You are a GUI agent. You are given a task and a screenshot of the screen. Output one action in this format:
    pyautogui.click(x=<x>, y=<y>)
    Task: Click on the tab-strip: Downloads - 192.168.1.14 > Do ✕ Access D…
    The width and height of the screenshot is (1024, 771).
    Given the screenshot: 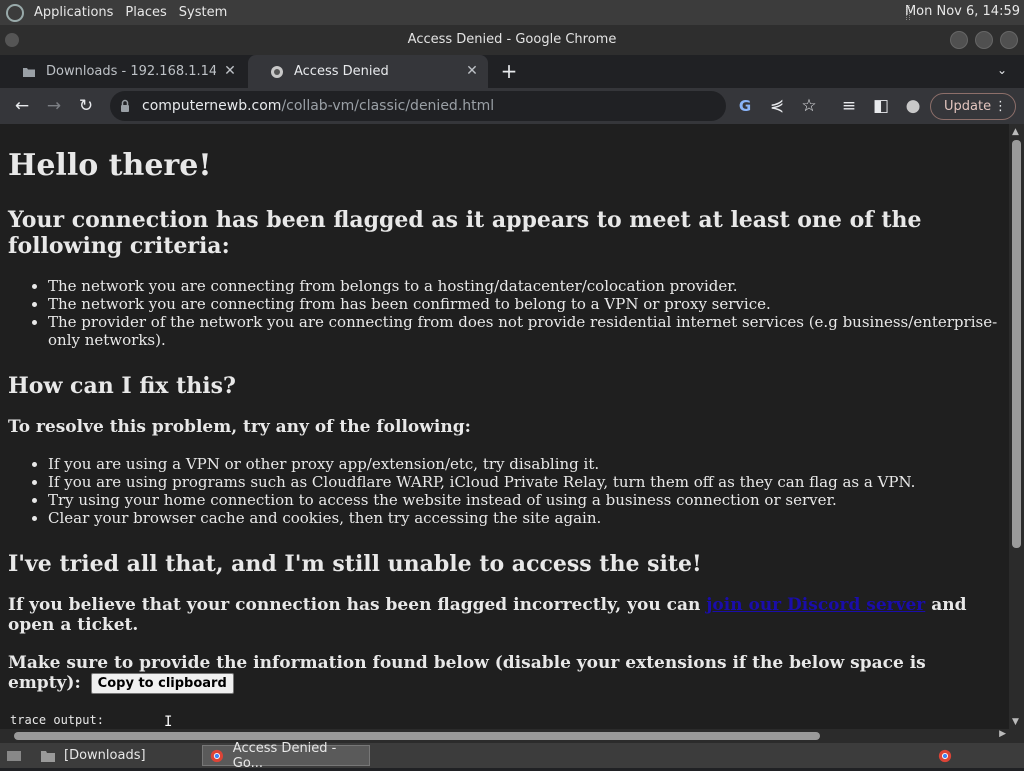 What is the action you would take?
    pyautogui.click(x=512, y=71)
    